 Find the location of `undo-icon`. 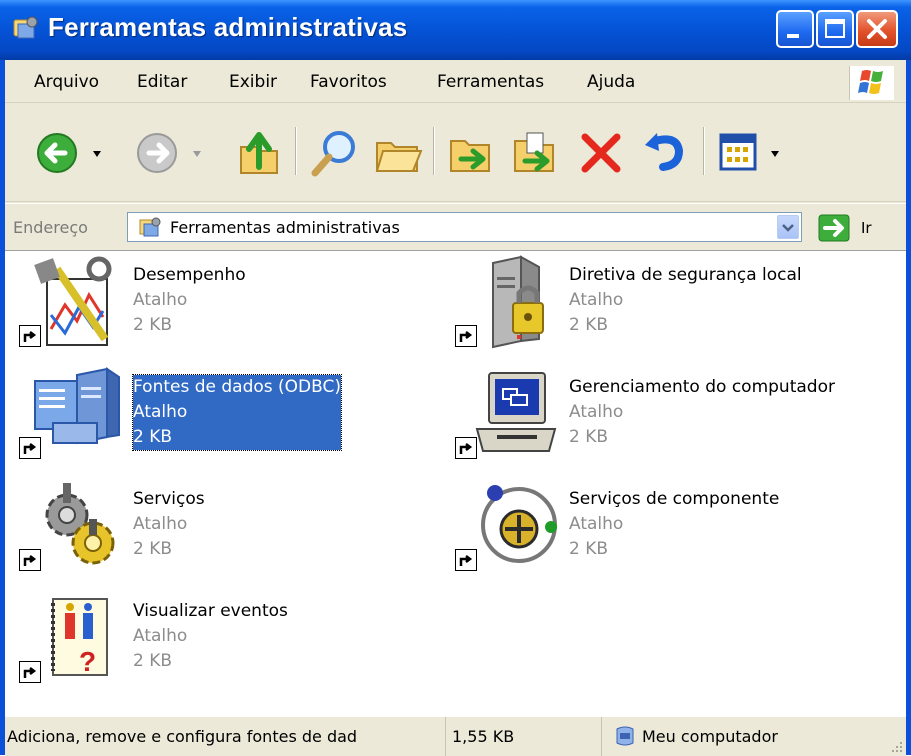

undo-icon is located at coordinates (665, 153).